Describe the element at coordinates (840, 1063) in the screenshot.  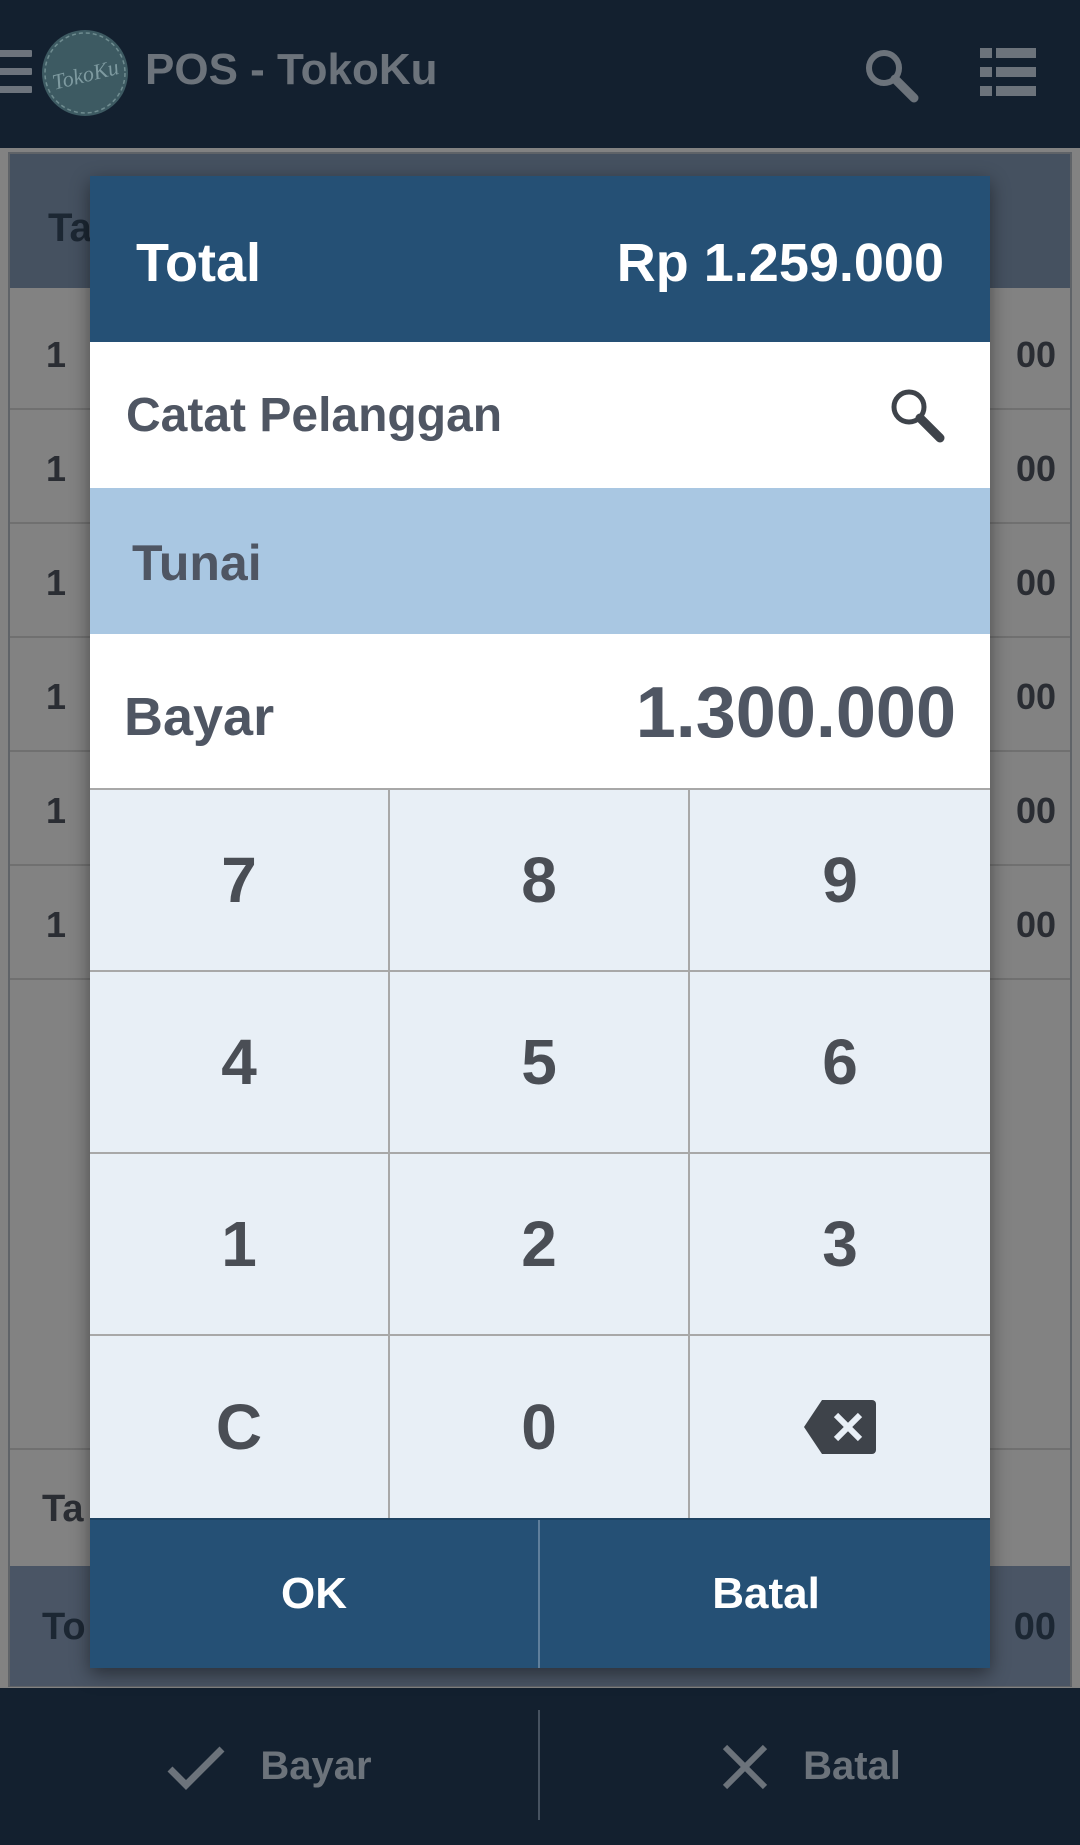
I see `key-6: 6` at that location.